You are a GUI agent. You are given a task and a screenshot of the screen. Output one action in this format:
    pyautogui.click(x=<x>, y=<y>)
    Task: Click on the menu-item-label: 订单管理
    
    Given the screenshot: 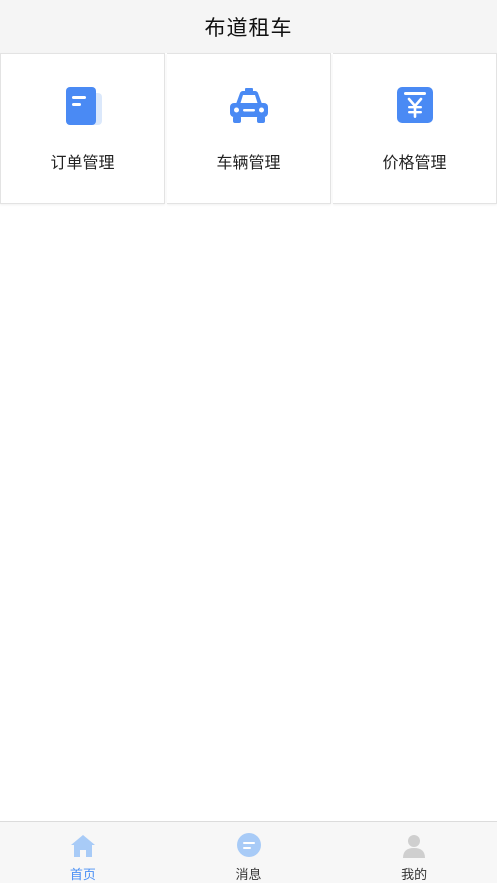 What is the action you would take?
    pyautogui.click(x=82, y=162)
    